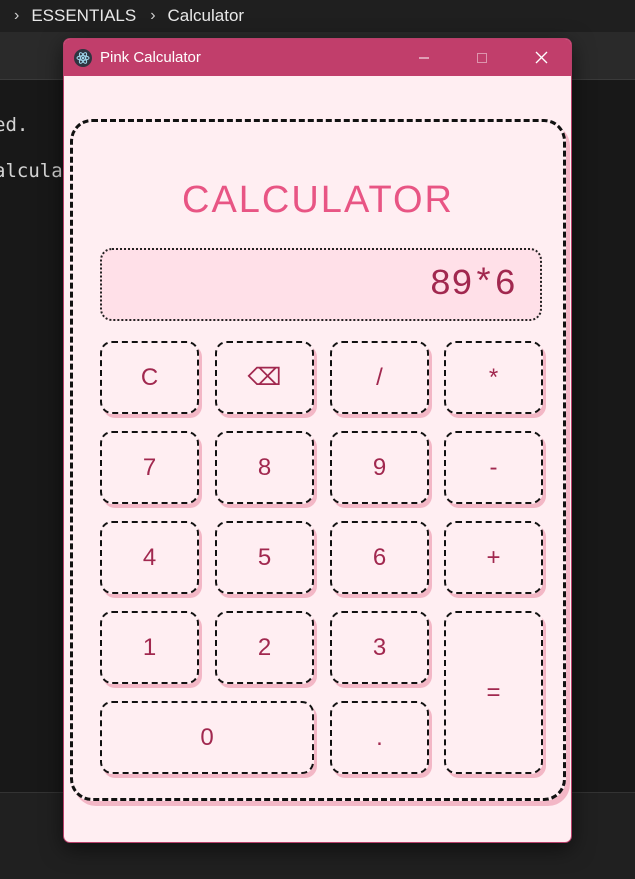 The image size is (635, 879). I want to click on digit-5-button: 5, so click(264, 557).